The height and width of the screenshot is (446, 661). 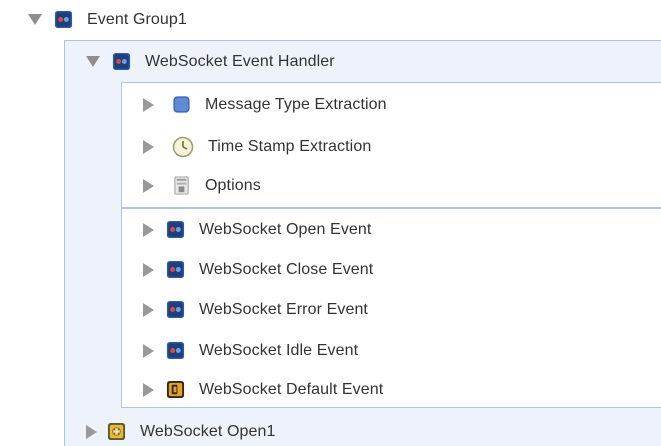 I want to click on tree-item-websocket-open1: WebSocket Open1, so click(x=373, y=431).